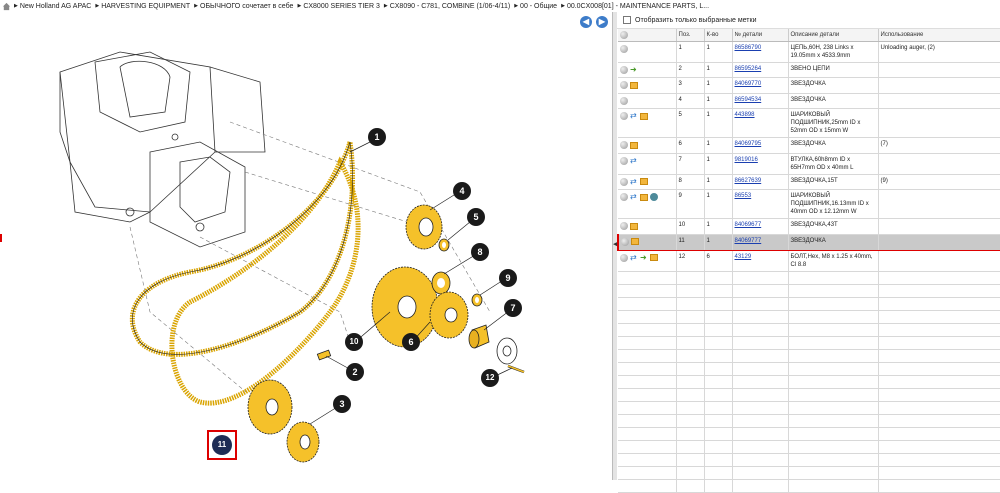  Describe the element at coordinates (627, 20) in the screenshot. I see `show-selected-checkbox` at that location.